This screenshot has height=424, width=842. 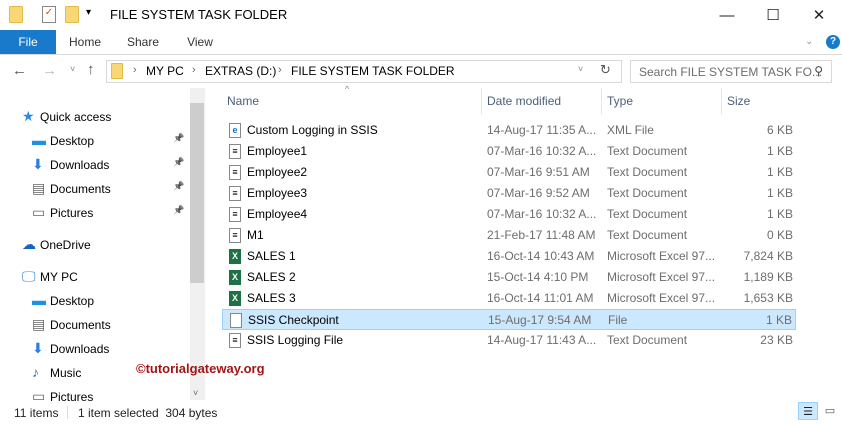 I want to click on column-header-date: Date modified, so click(x=524, y=101).